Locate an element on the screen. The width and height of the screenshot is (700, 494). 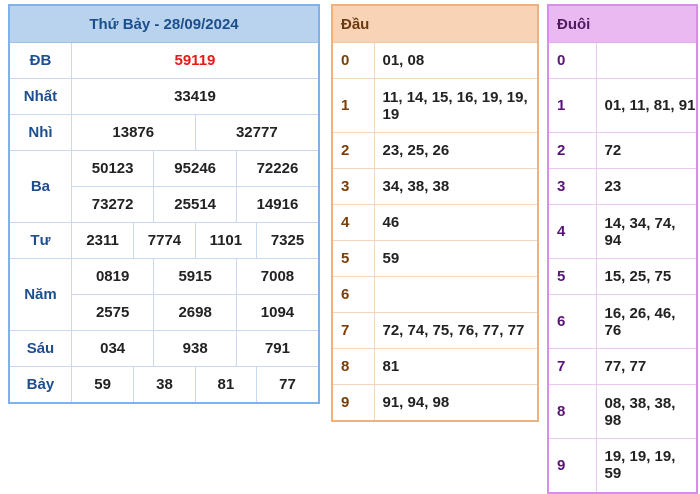
dau-key: 2 is located at coordinates (353, 150).